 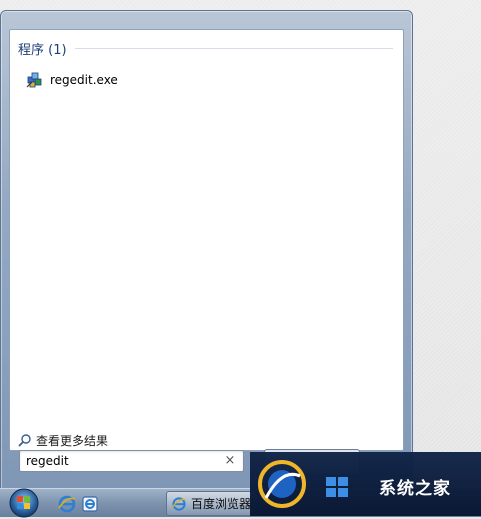 What do you see at coordinates (415, 489) in the screenshot?
I see `watermark-text: 系统之家` at bounding box center [415, 489].